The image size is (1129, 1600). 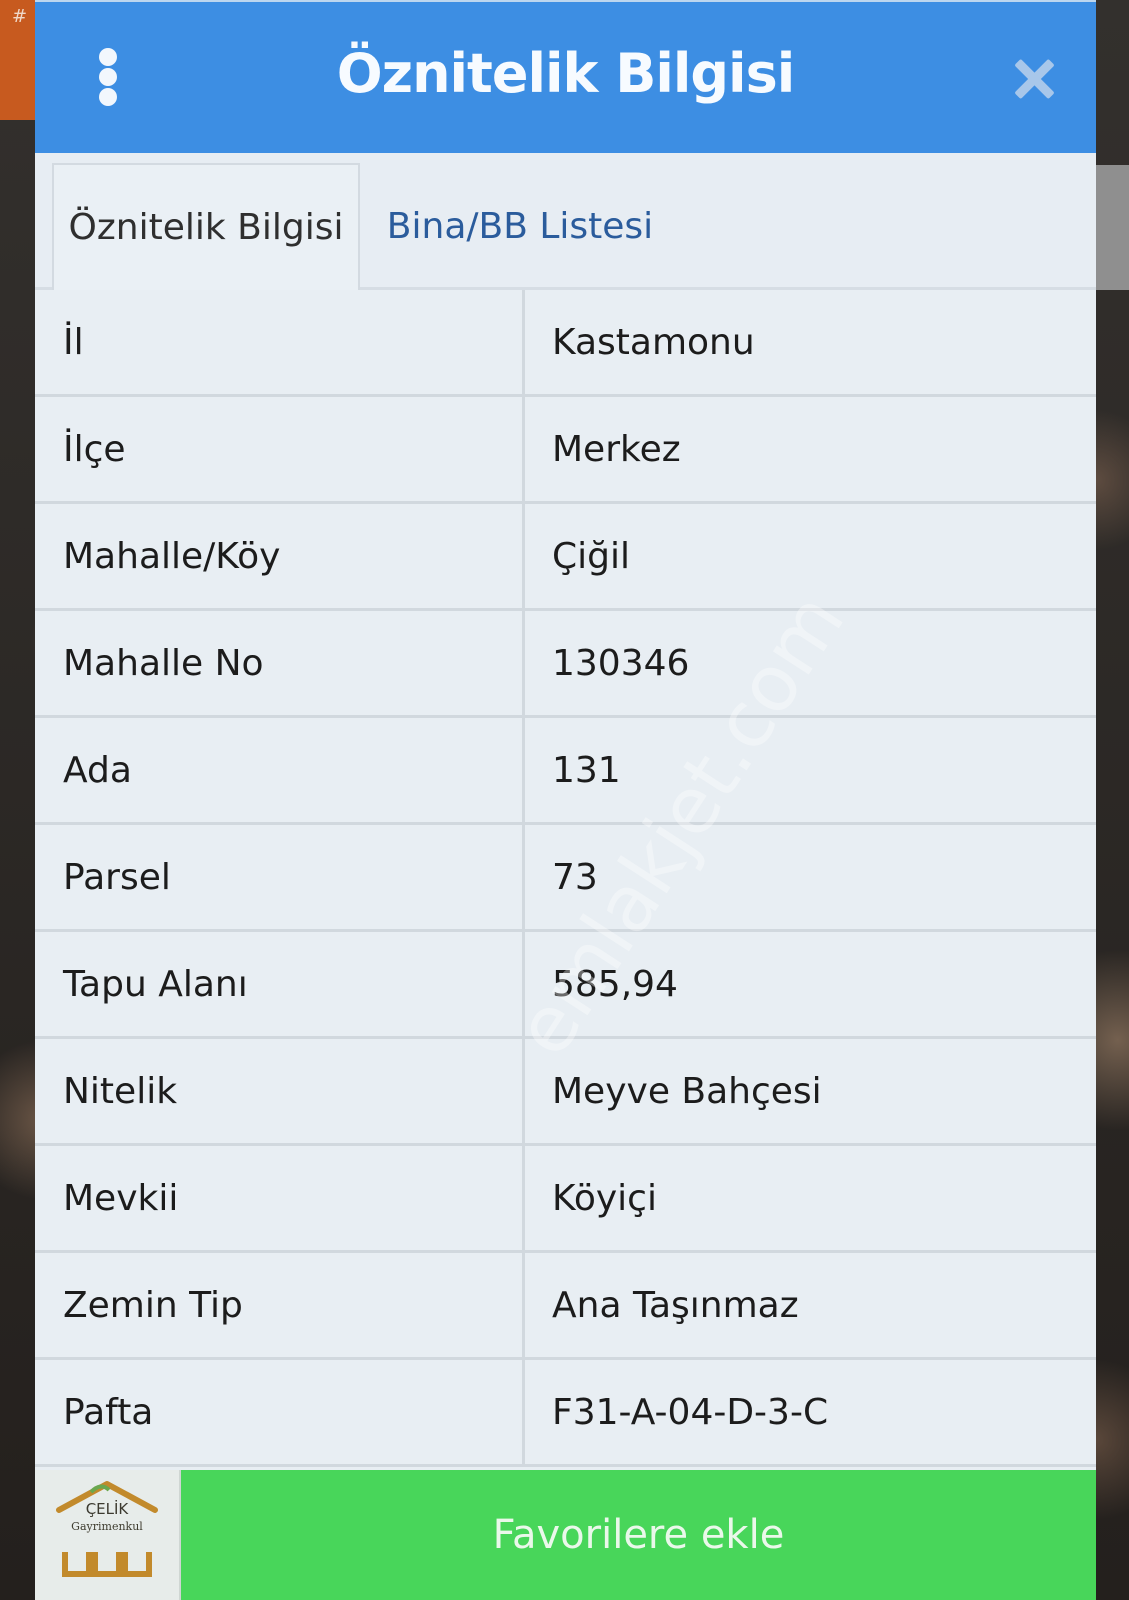 What do you see at coordinates (520, 226) in the screenshot?
I see `tab-building-list: Bina/BB Listesi` at bounding box center [520, 226].